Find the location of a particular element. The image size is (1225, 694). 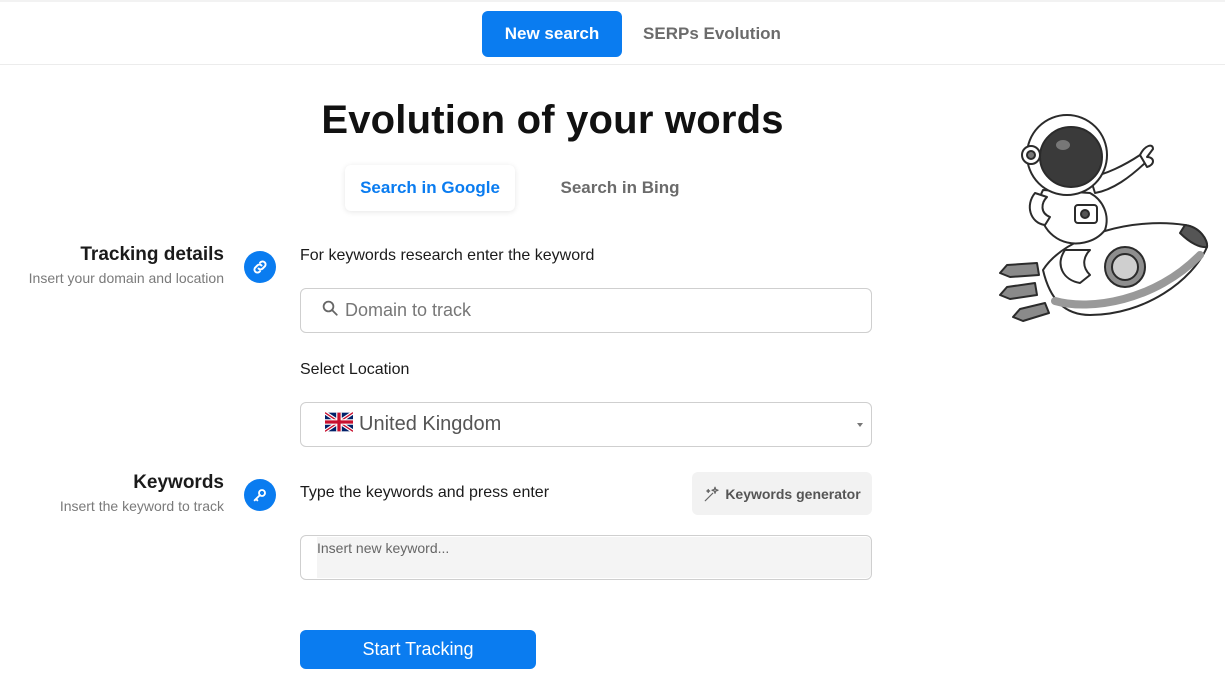

select-location-label: Select Location is located at coordinates (355, 369).